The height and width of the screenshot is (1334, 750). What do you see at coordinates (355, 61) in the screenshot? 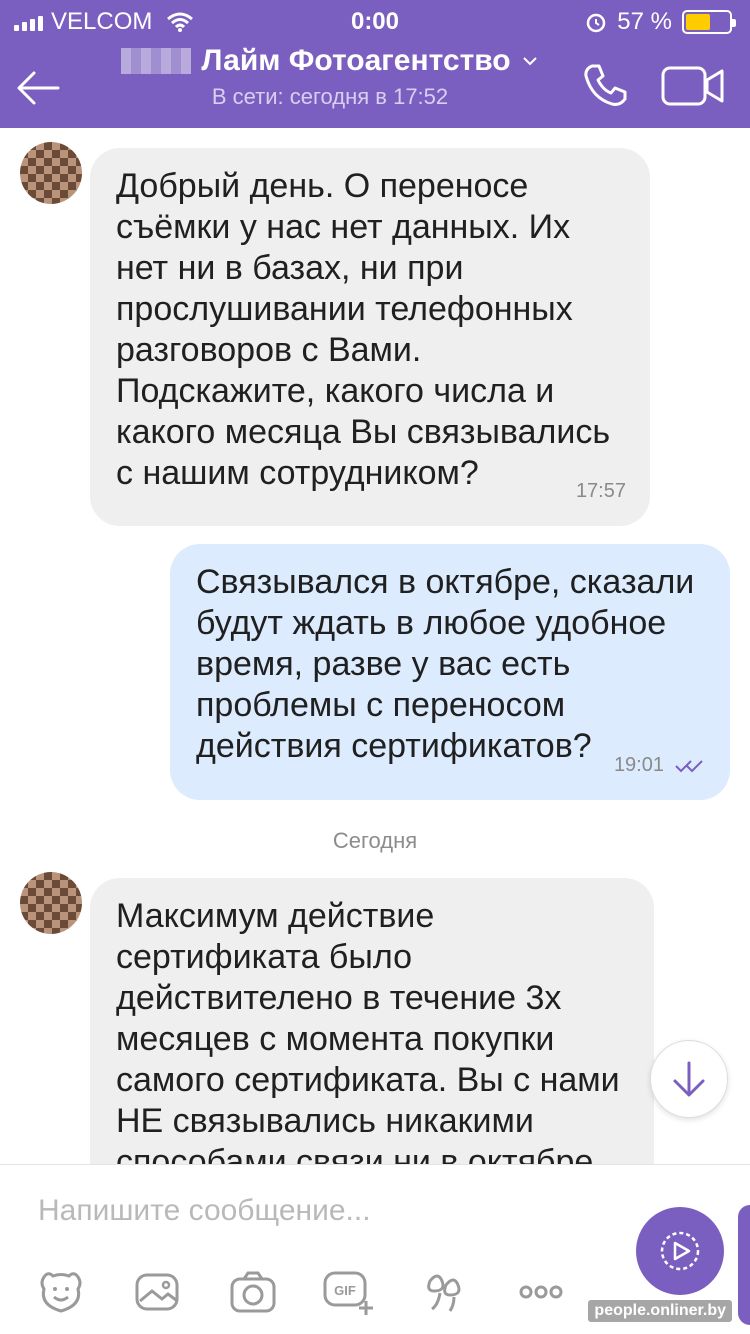
I see `chat-title: Лайм Фотоагентство` at bounding box center [355, 61].